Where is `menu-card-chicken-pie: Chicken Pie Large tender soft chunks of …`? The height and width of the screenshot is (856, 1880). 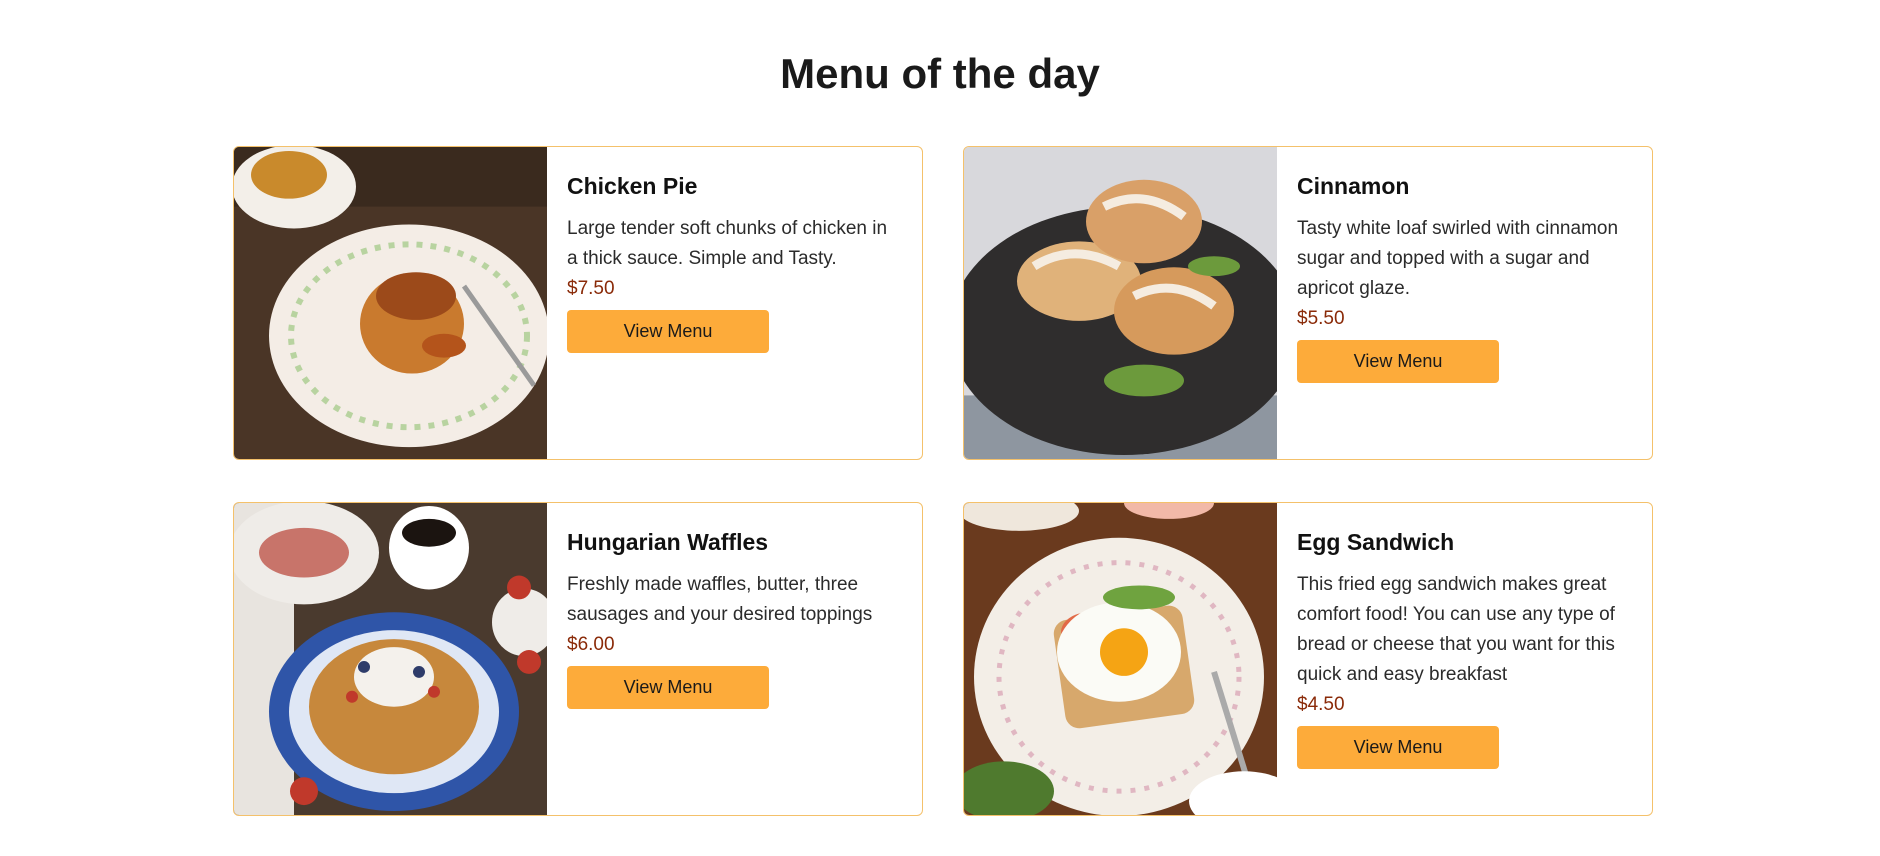 menu-card-chicken-pie: Chicken Pie Large tender soft chunks of … is located at coordinates (578, 303).